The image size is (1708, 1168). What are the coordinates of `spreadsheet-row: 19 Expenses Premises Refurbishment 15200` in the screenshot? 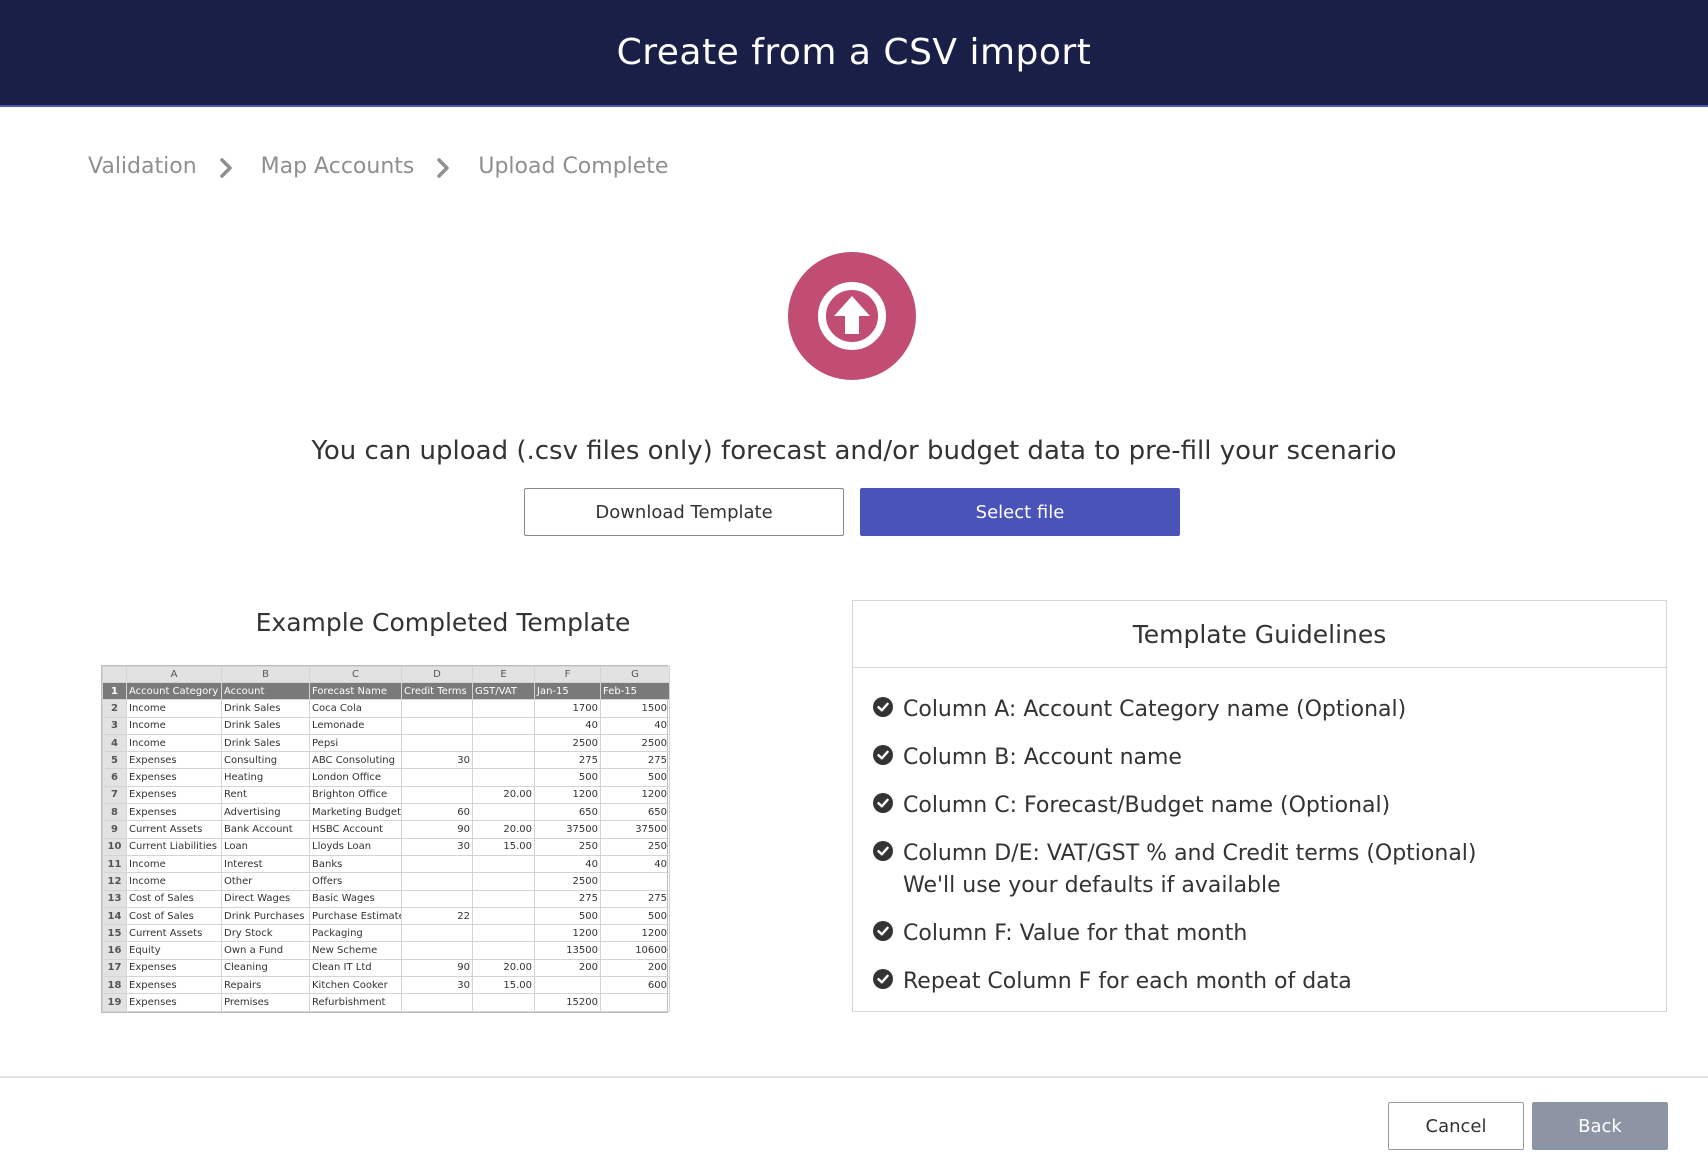 It's located at (386, 1002).